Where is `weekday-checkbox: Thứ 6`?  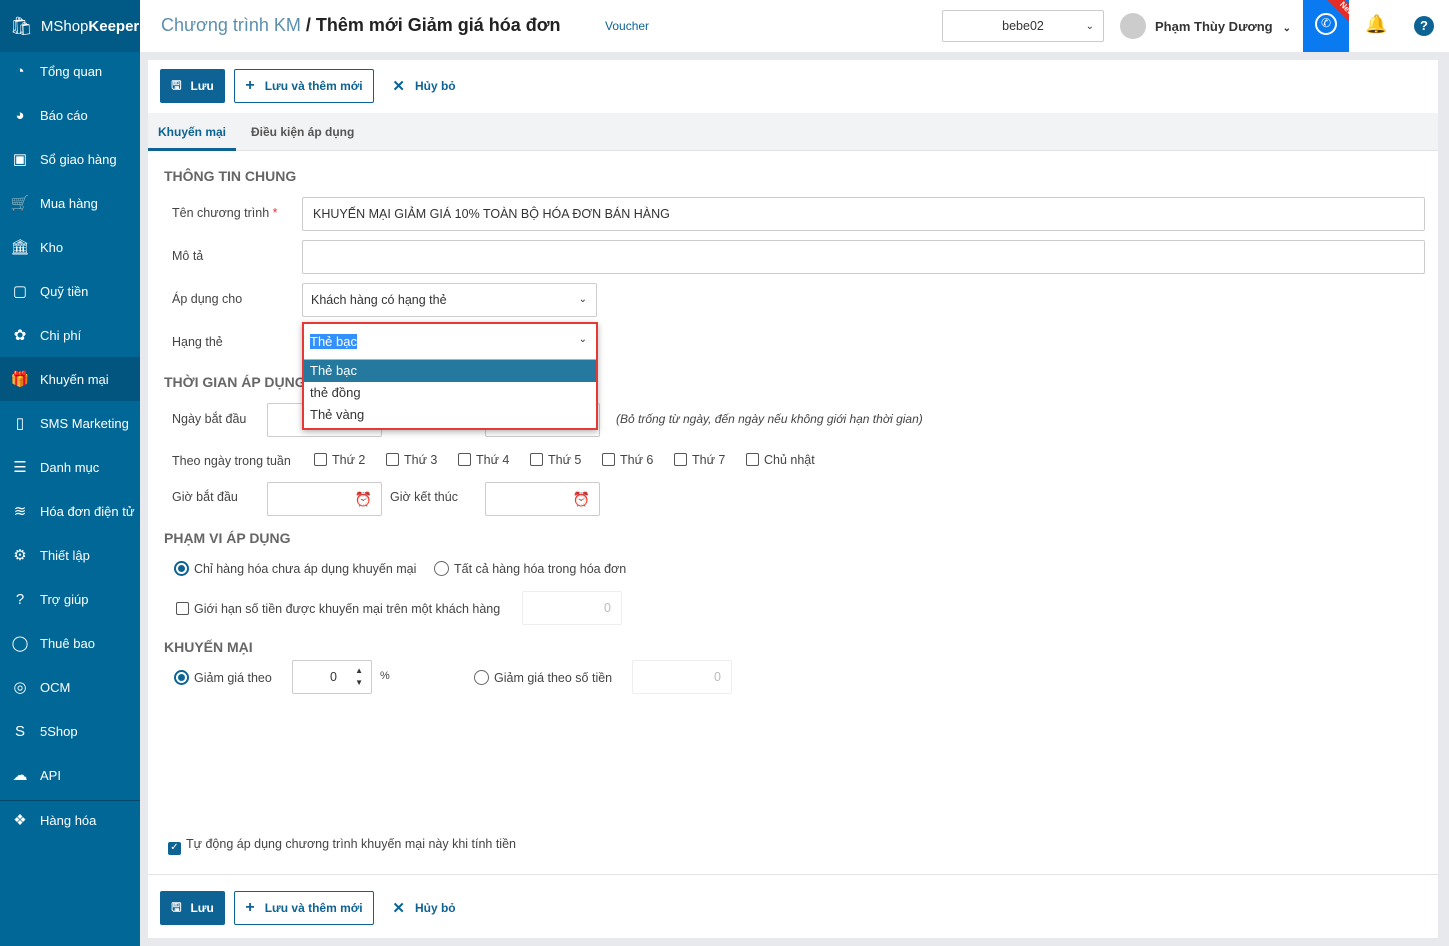
weekday-checkbox: Thứ 6 is located at coordinates (627, 460).